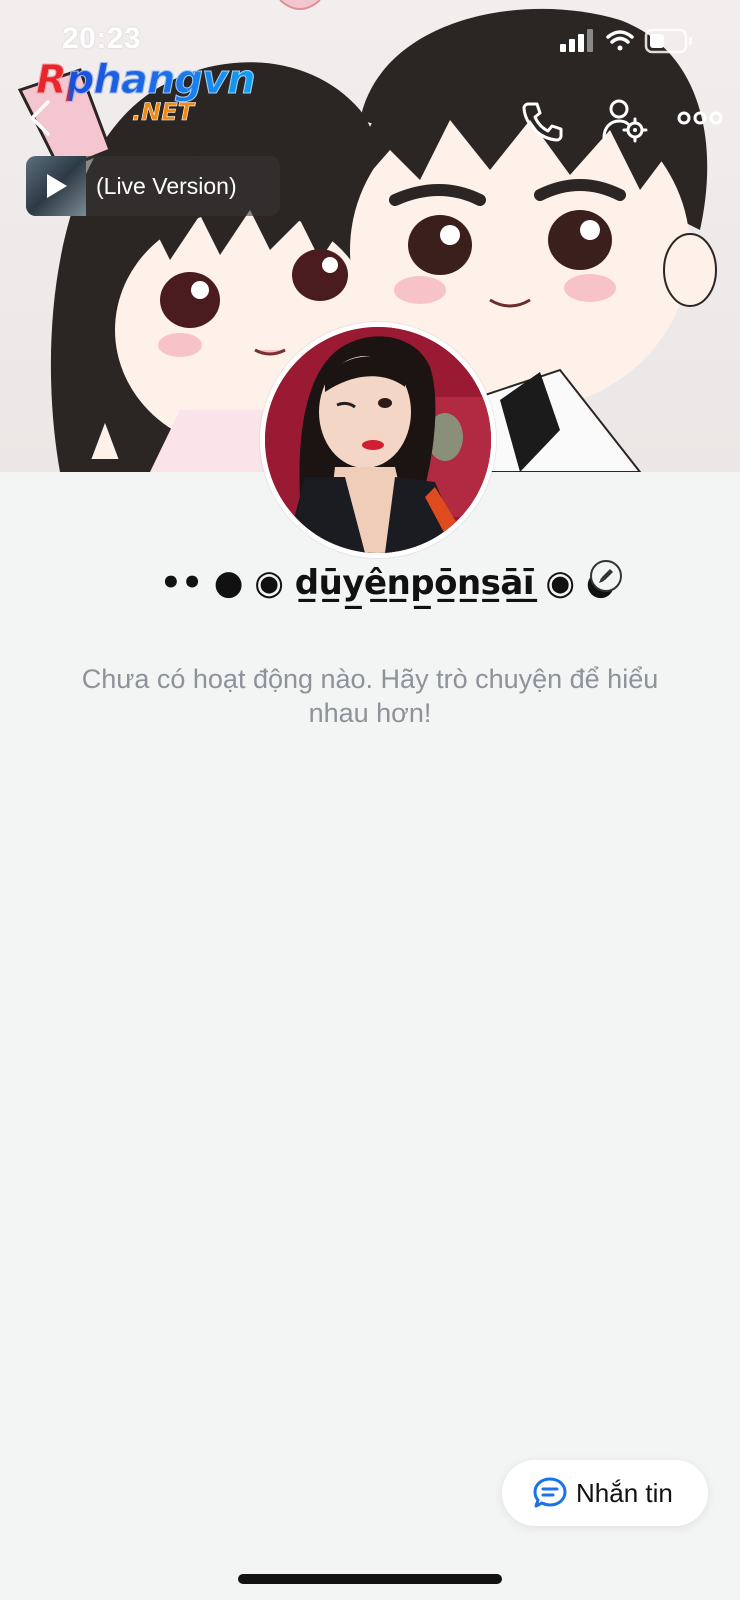 Image resolution: width=740 pixels, height=1600 pixels. I want to click on avatar-photo, so click(378, 440).